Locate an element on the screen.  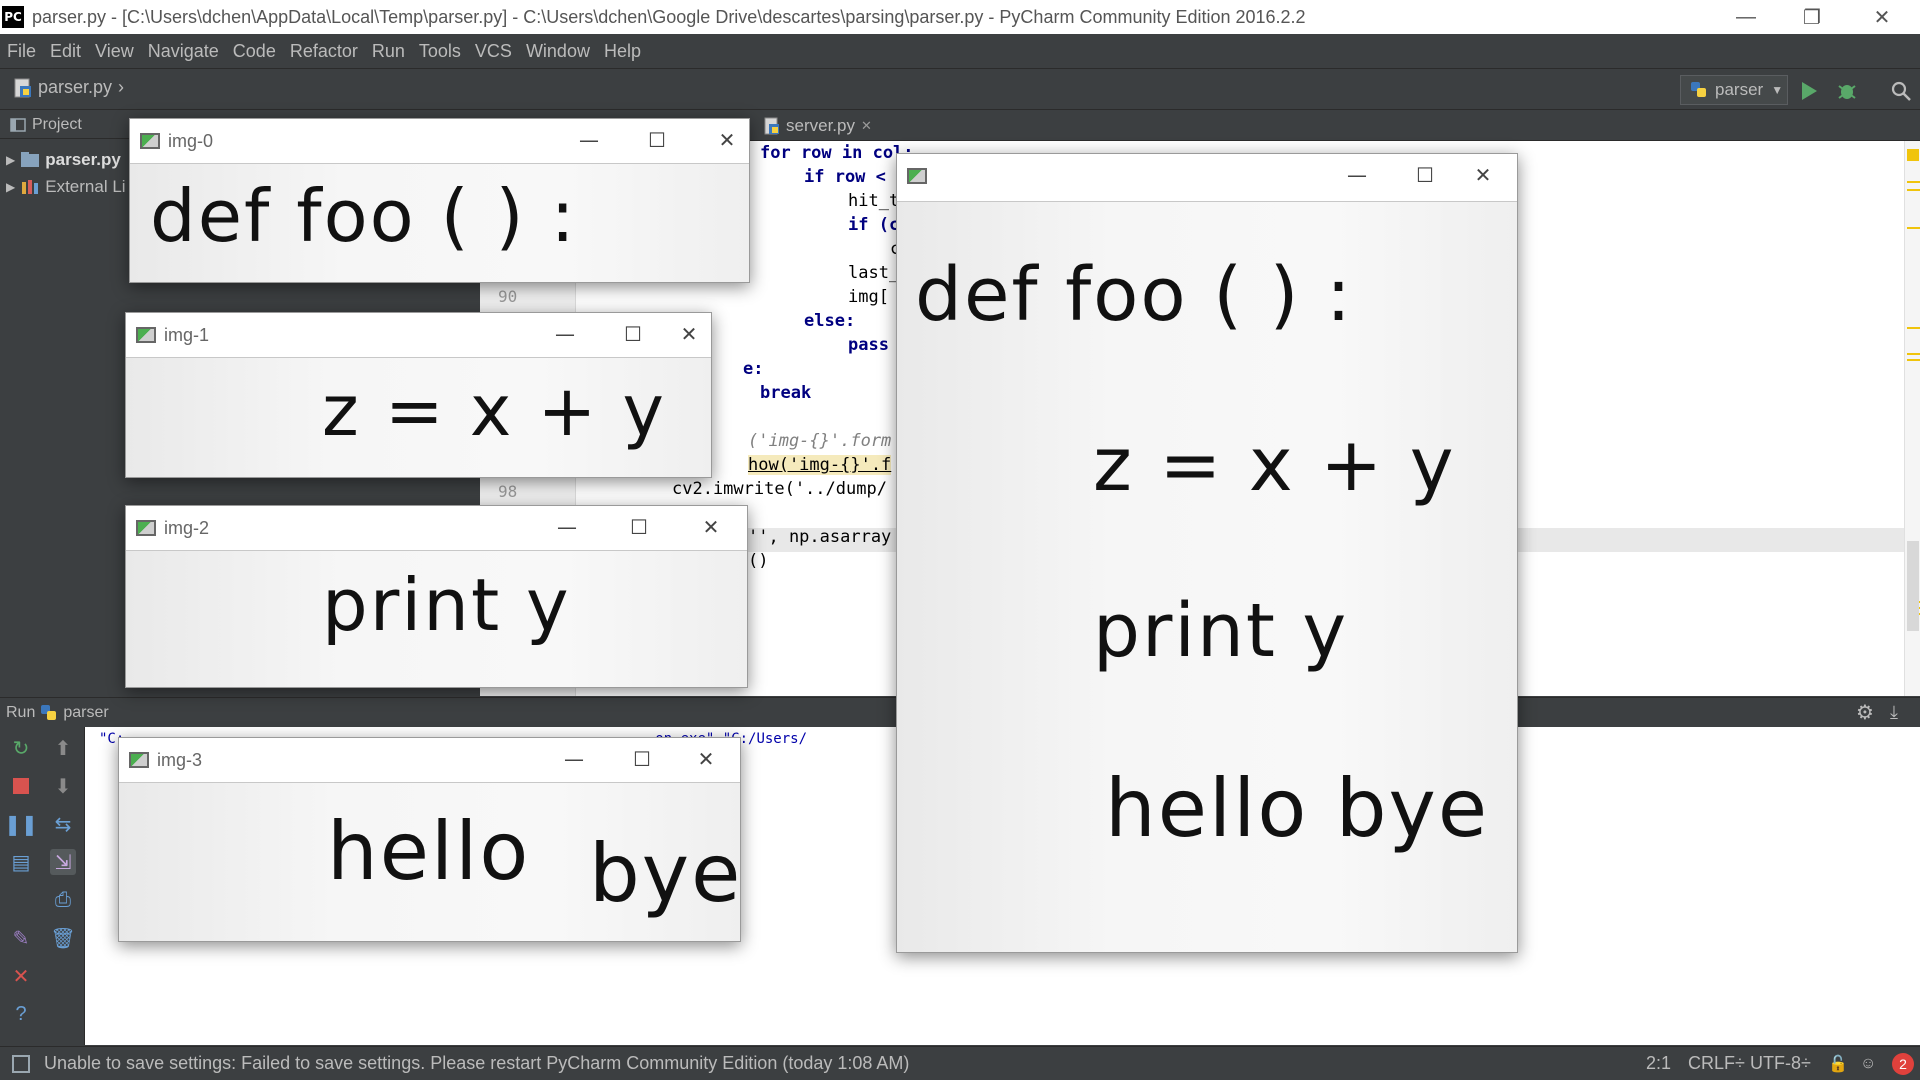
pin-icon: ✎ is located at coordinates (21, 938).